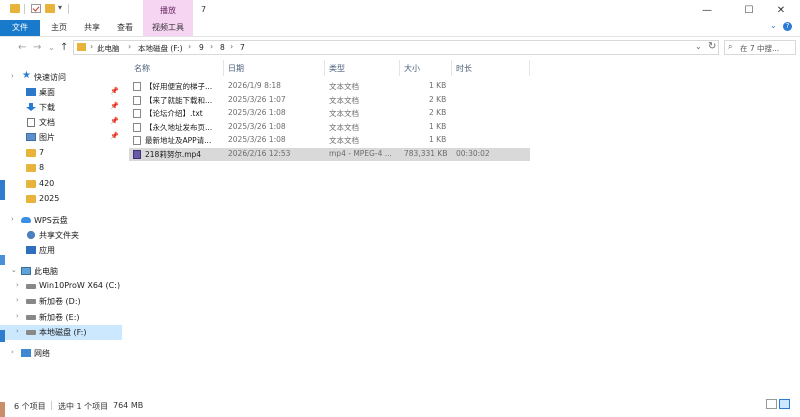  What do you see at coordinates (47, 107) in the screenshot?
I see `sidebar-item-label: 下载` at bounding box center [47, 107].